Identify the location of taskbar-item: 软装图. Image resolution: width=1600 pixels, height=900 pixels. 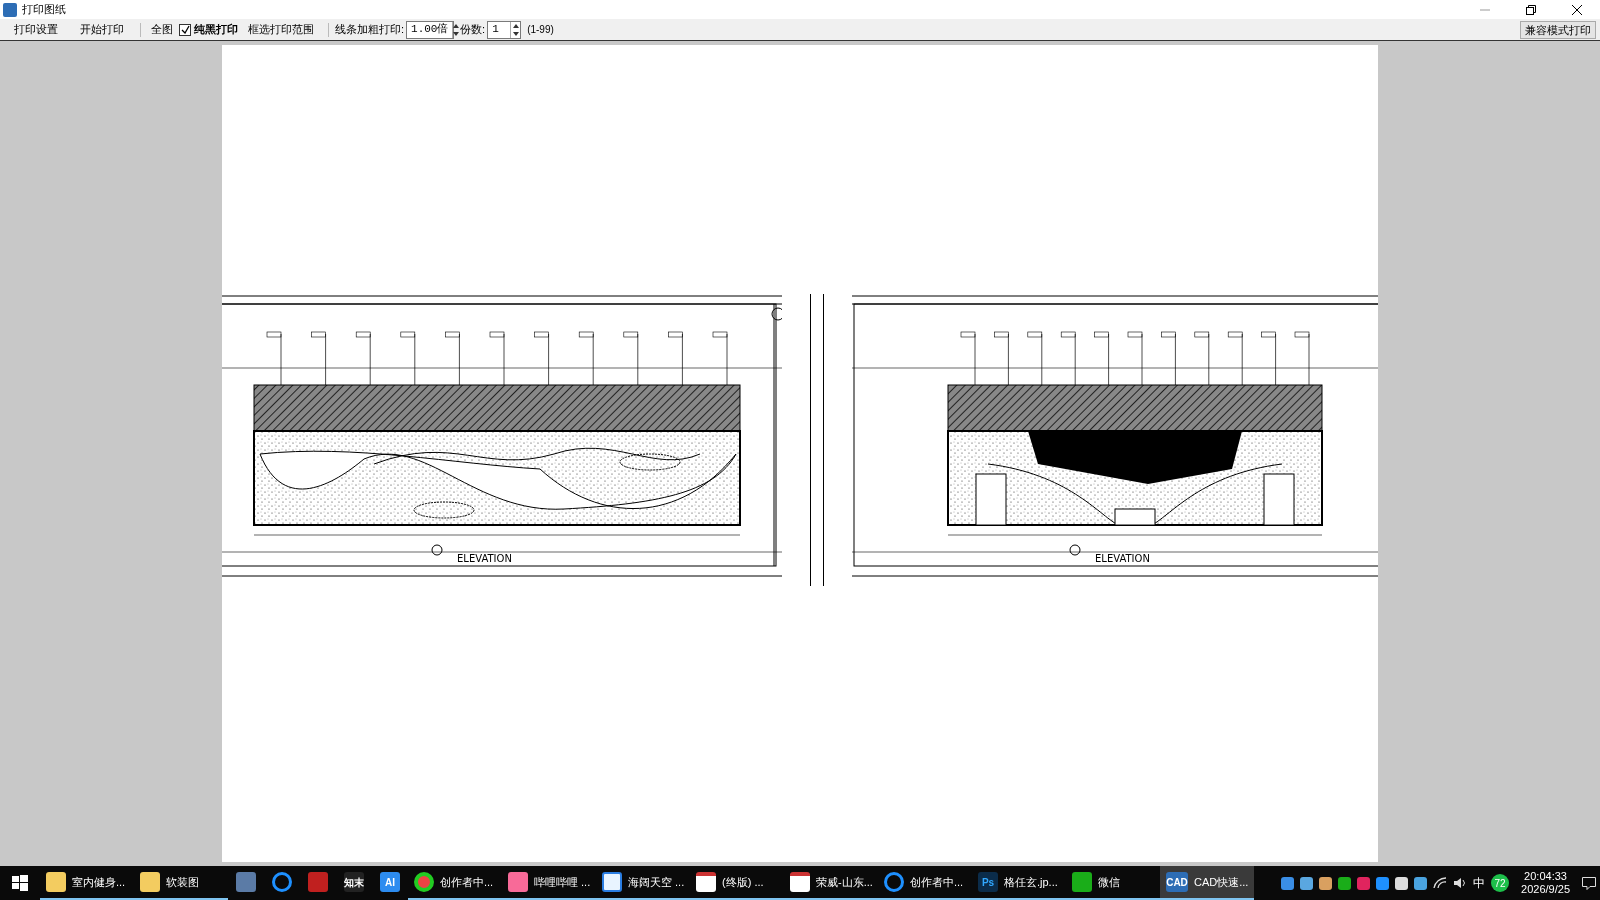
(181, 883).